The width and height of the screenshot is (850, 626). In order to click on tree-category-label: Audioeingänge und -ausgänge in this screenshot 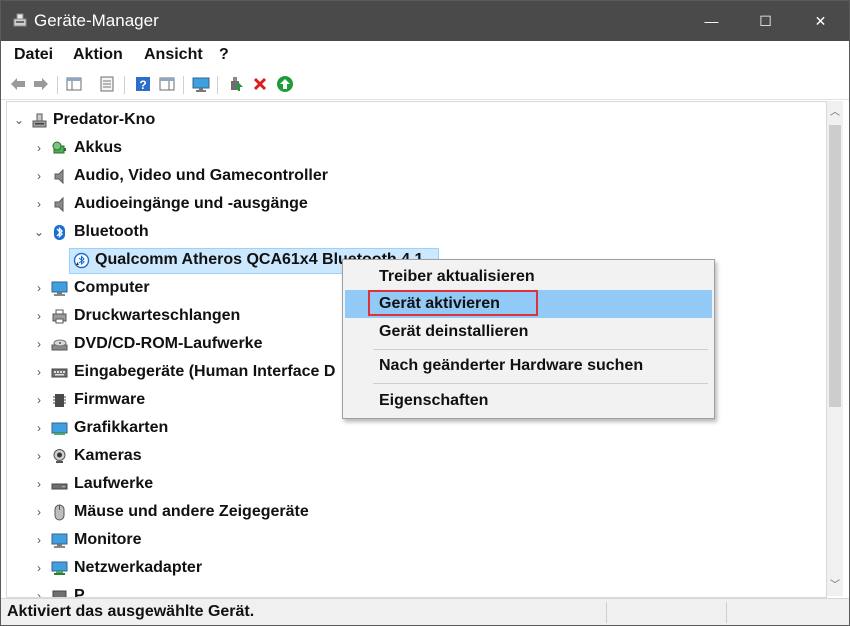, I will do `click(191, 203)`.